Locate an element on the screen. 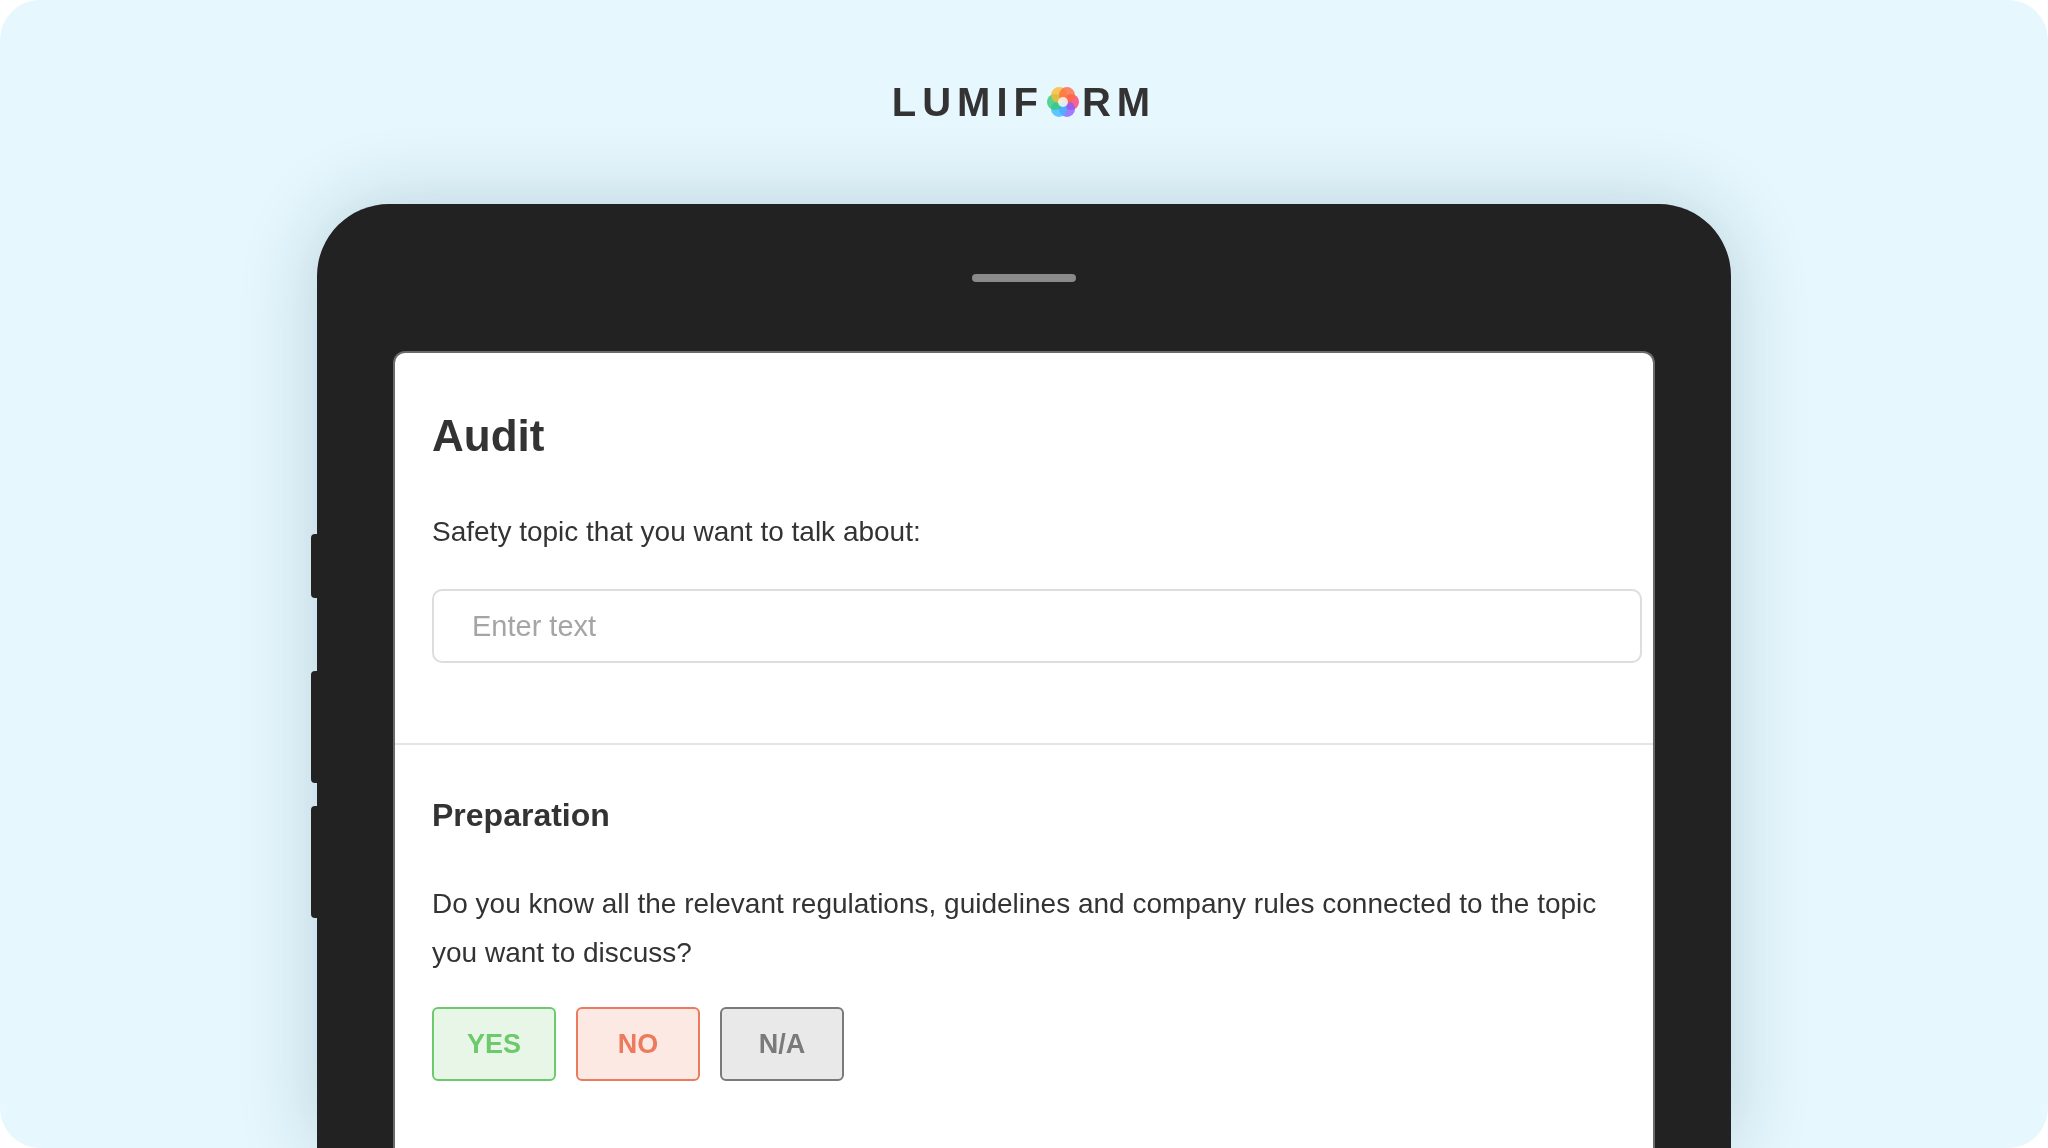 The height and width of the screenshot is (1148, 2048). answer-button: NO is located at coordinates (638, 1044).